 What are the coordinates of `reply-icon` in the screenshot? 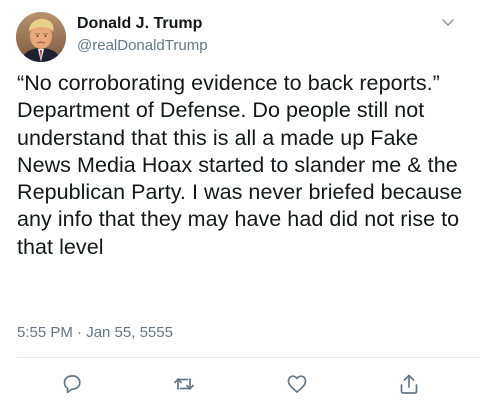 It's located at (72, 384).